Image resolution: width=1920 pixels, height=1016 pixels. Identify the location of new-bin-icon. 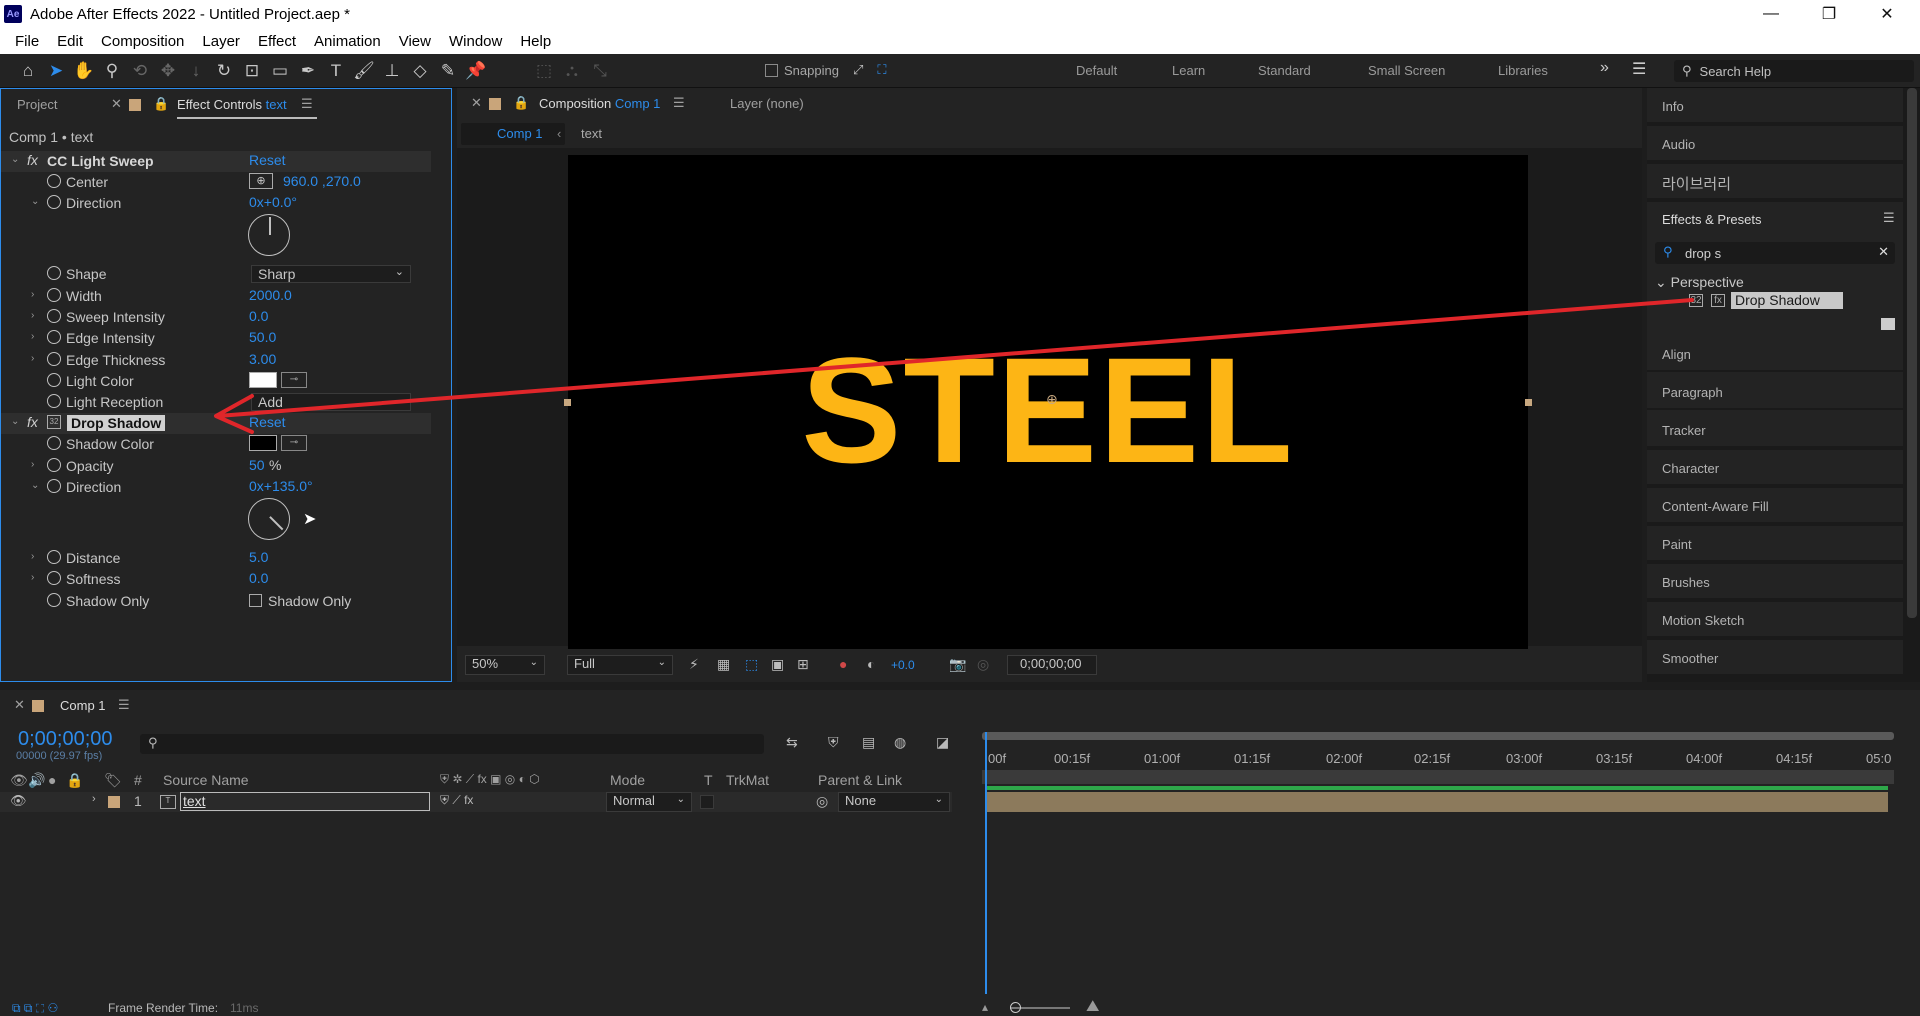
(1888, 324).